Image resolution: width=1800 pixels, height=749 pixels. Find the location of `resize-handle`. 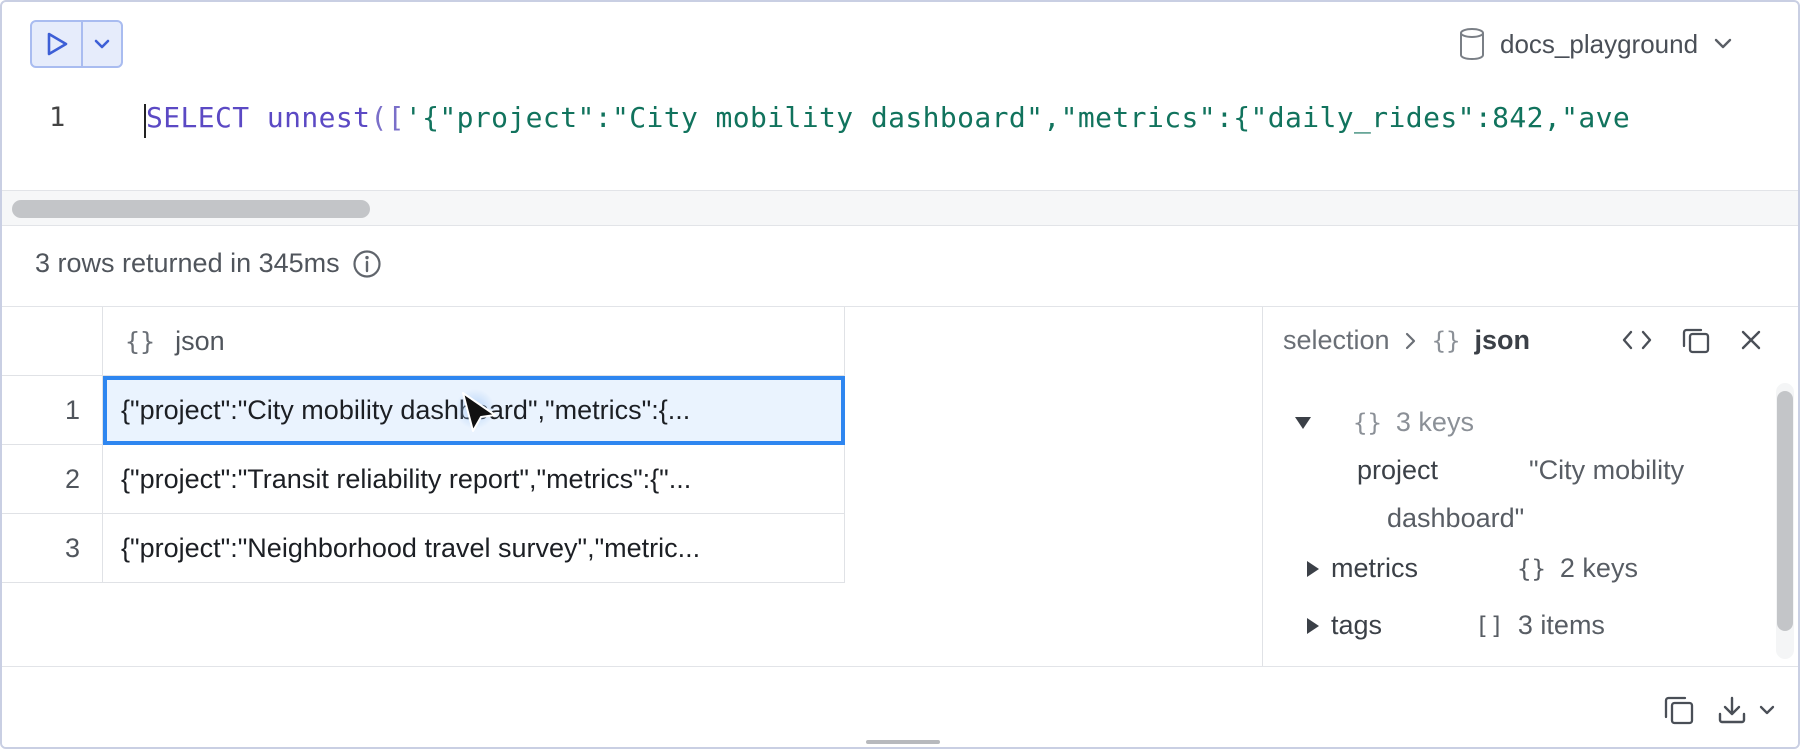

resize-handle is located at coordinates (903, 742).